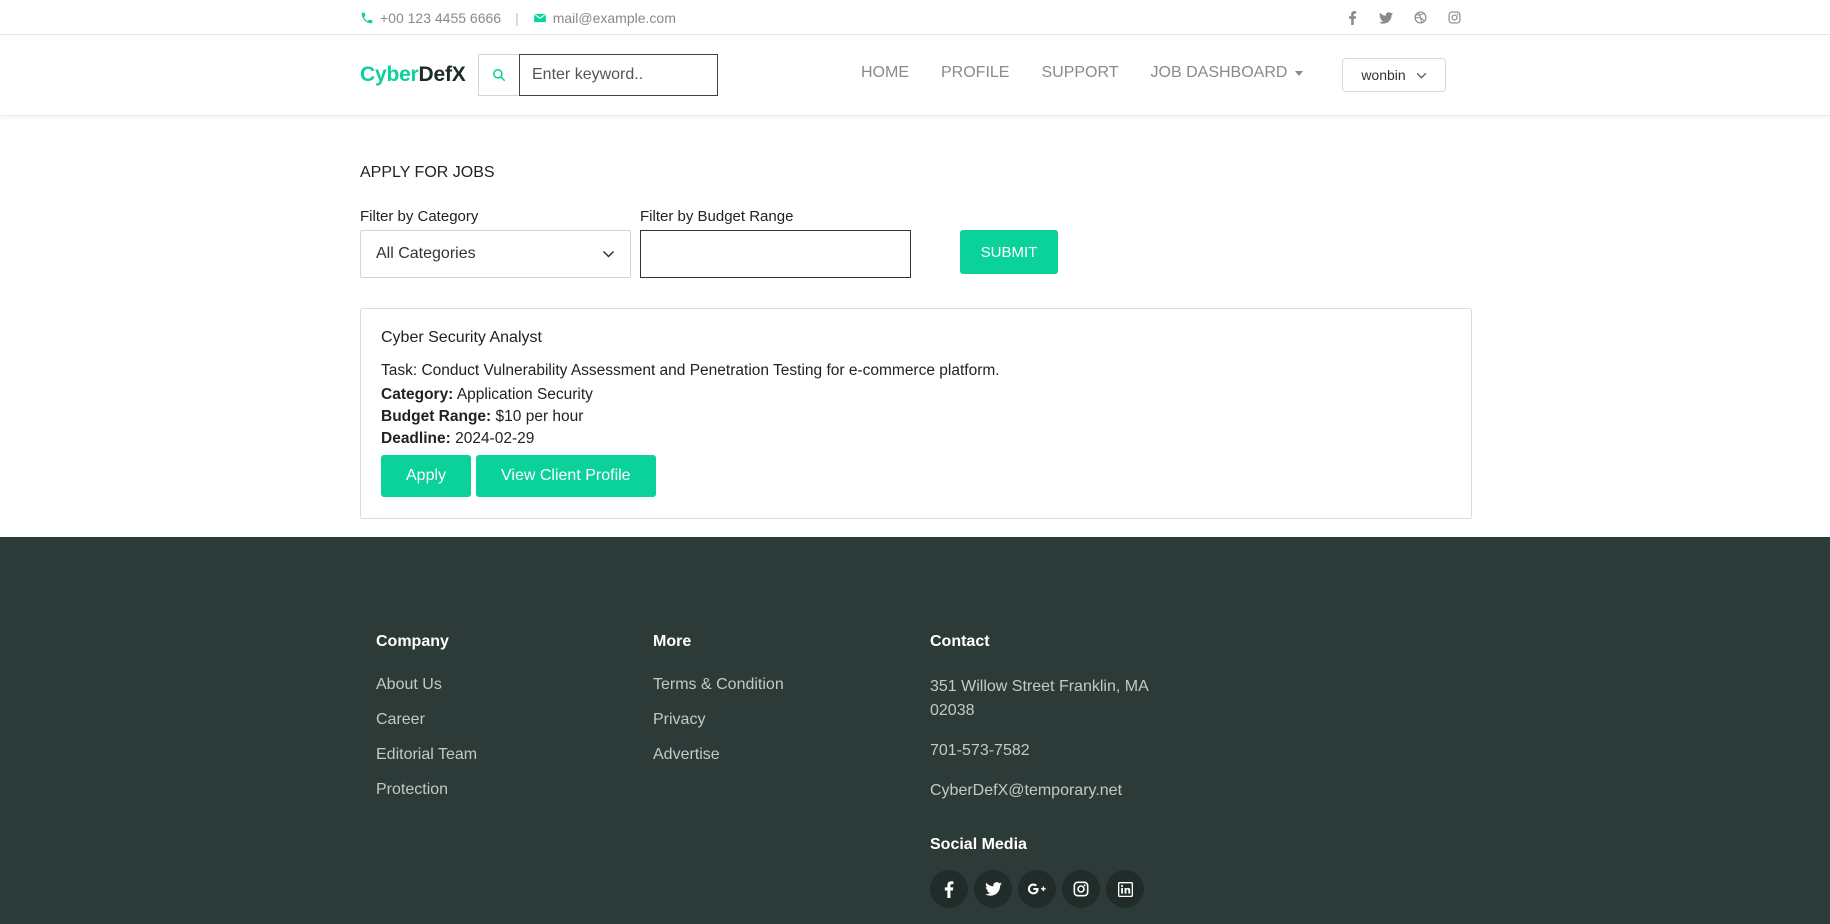 Image resolution: width=1830 pixels, height=924 pixels. What do you see at coordinates (427, 172) in the screenshot?
I see `page-title: APPLY FOR JOBS` at bounding box center [427, 172].